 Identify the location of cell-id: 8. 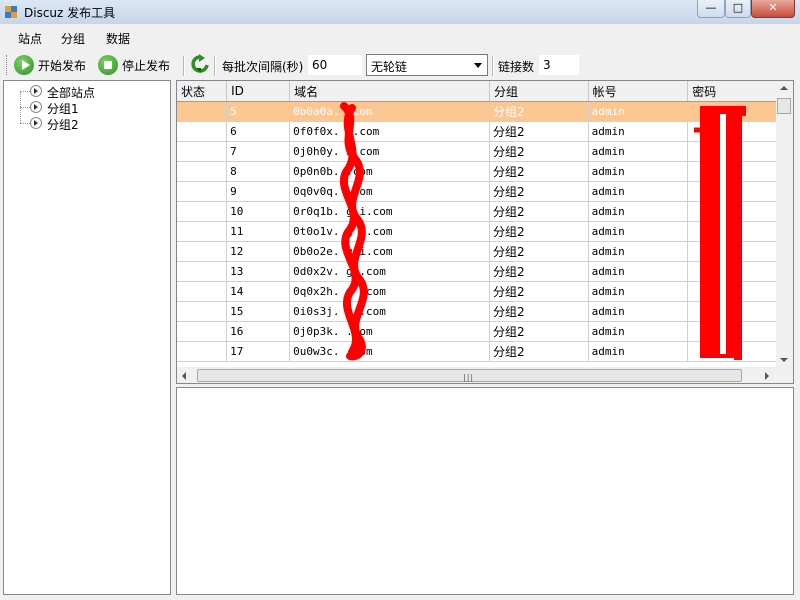
(258, 171).